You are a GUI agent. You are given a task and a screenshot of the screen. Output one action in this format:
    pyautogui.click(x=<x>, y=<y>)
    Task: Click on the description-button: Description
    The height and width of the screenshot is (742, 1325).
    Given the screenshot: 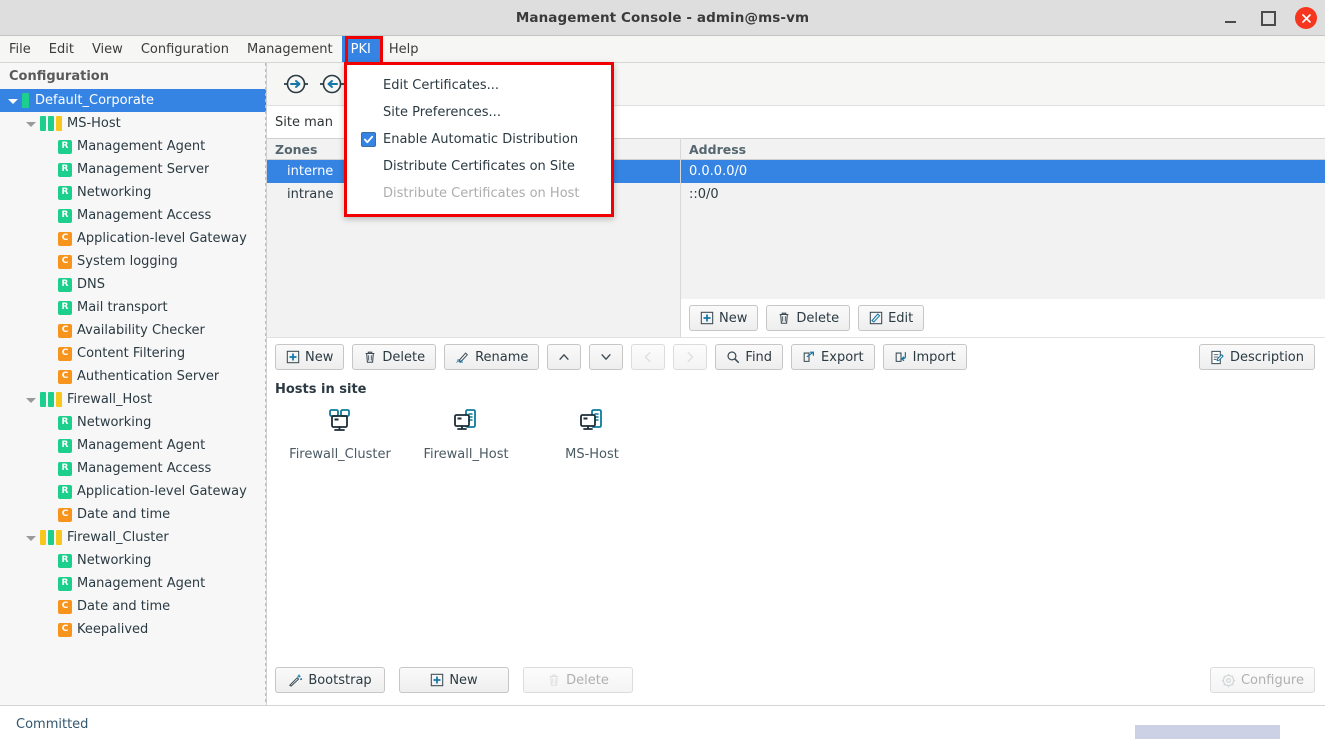 What is the action you would take?
    pyautogui.click(x=1256, y=357)
    